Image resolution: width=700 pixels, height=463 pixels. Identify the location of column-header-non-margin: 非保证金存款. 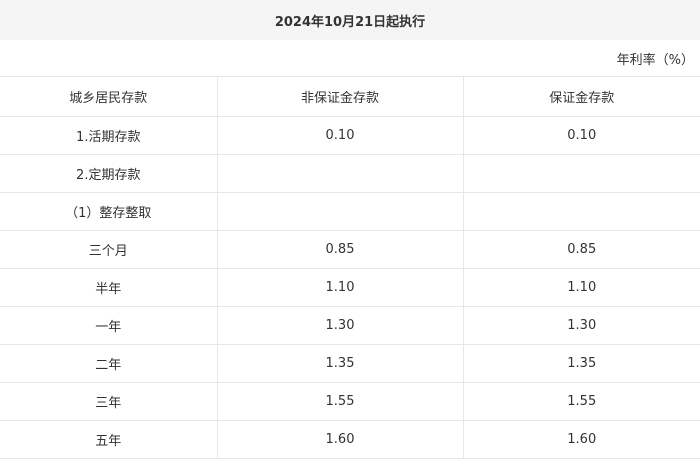
(339, 97).